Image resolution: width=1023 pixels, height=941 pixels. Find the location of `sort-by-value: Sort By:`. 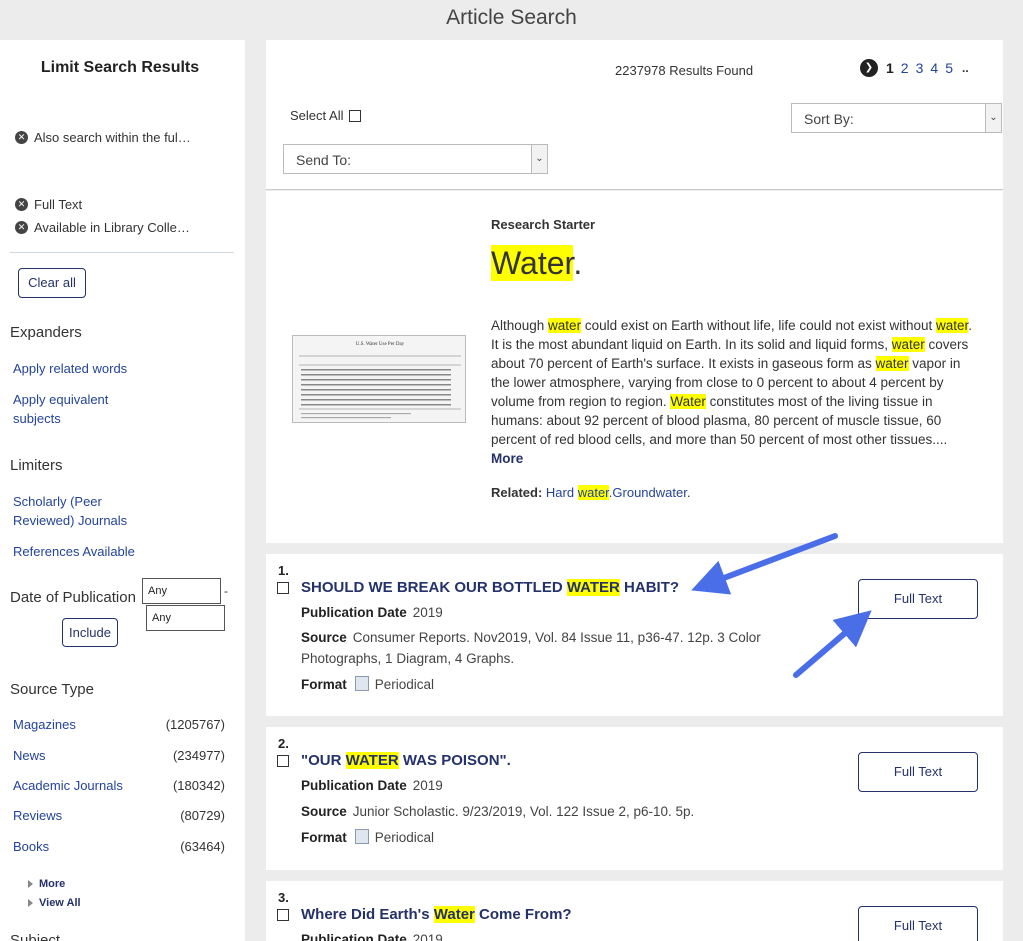

sort-by-value: Sort By: is located at coordinates (829, 119).